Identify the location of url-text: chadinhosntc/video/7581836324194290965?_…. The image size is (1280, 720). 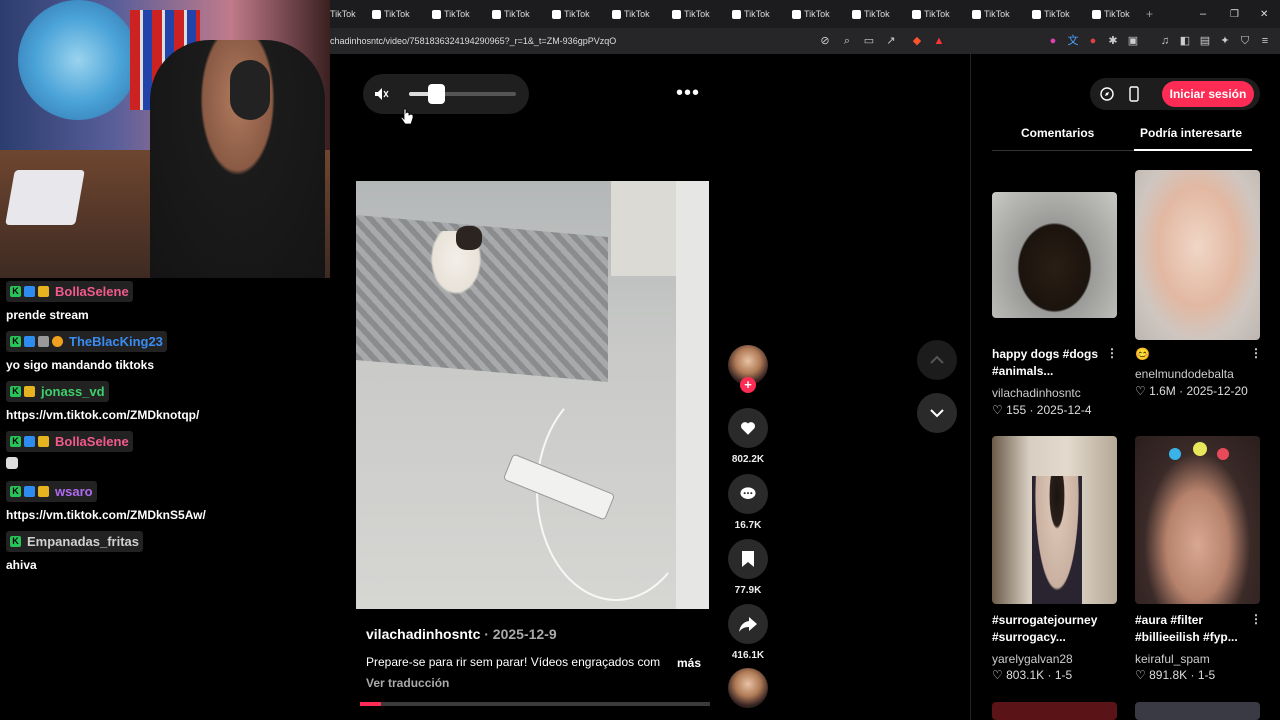
(473, 41).